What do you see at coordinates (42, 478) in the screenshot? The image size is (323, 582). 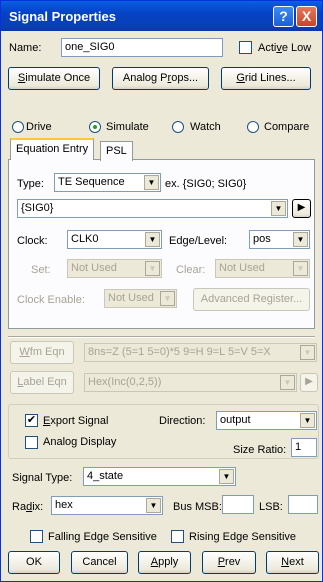 I see `signal-type-label: Signal Type:` at bounding box center [42, 478].